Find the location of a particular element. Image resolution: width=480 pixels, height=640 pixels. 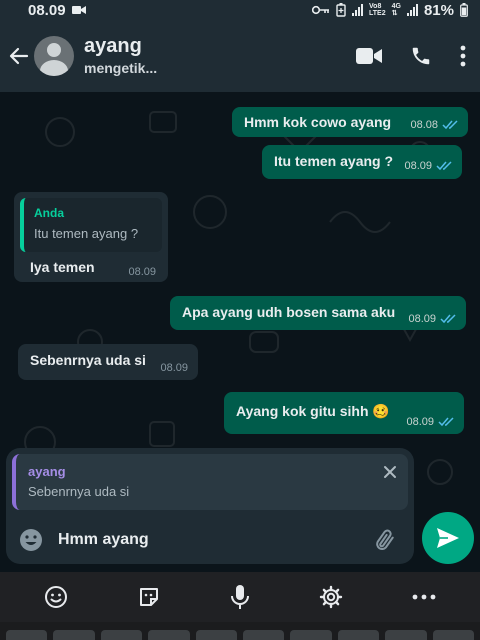

message-bubble-outgoing: Apa ayang udh bosen sama aku 08.09 is located at coordinates (318, 313).